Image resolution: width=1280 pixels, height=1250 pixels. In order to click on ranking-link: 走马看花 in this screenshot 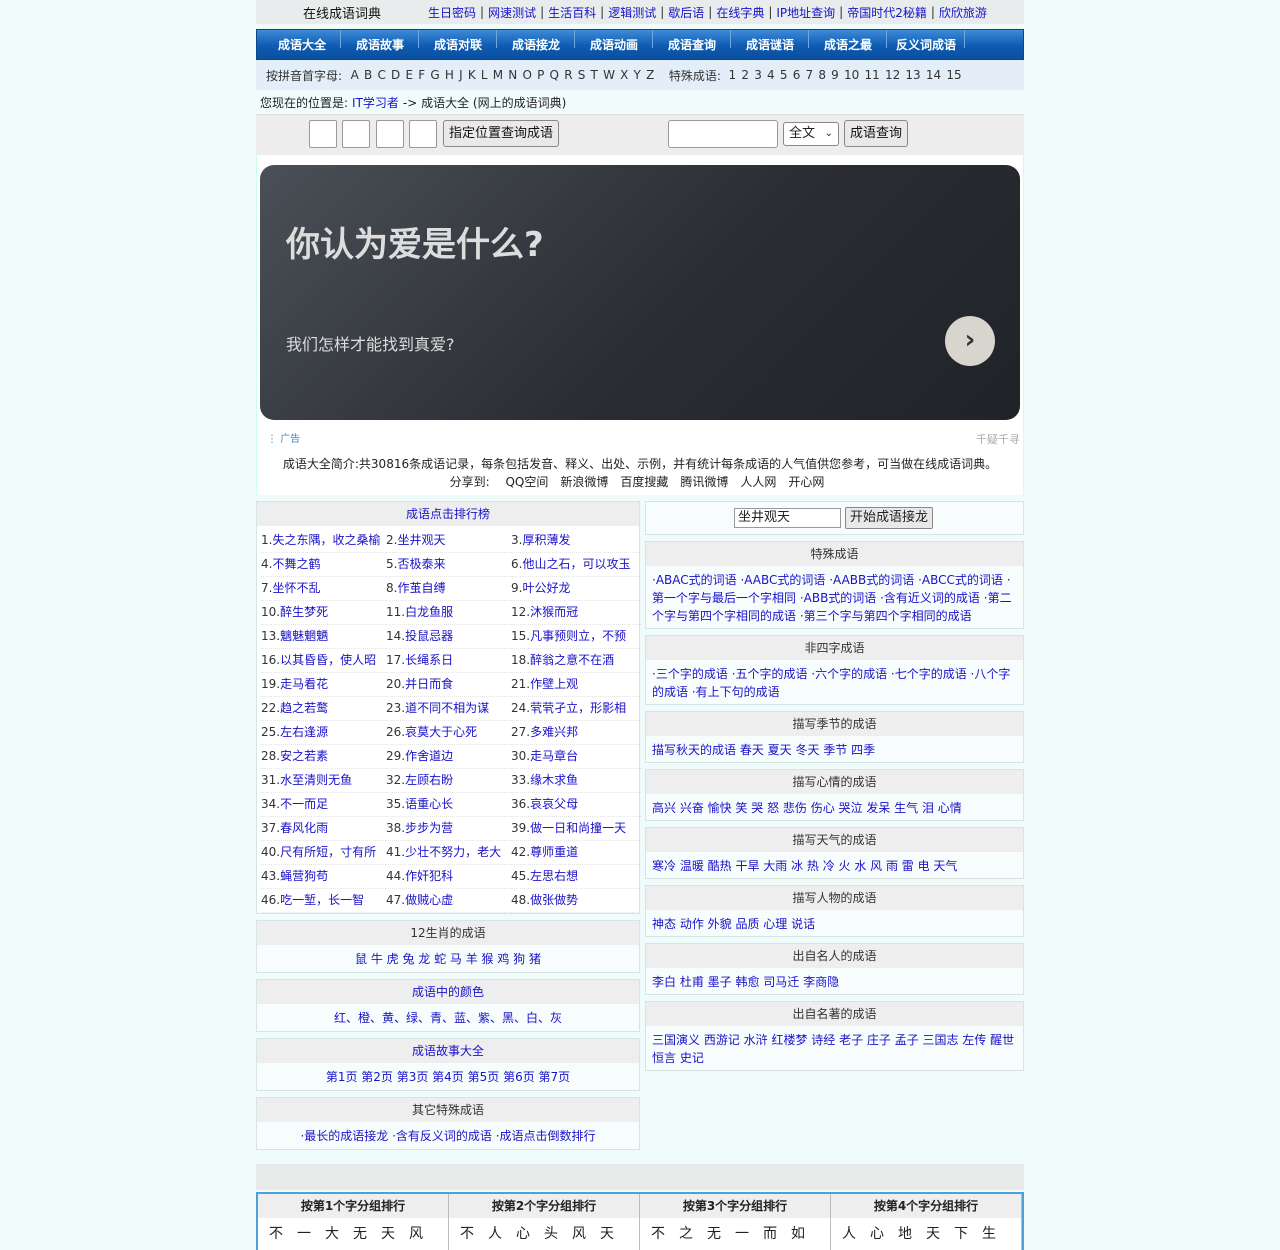, I will do `click(304, 684)`.